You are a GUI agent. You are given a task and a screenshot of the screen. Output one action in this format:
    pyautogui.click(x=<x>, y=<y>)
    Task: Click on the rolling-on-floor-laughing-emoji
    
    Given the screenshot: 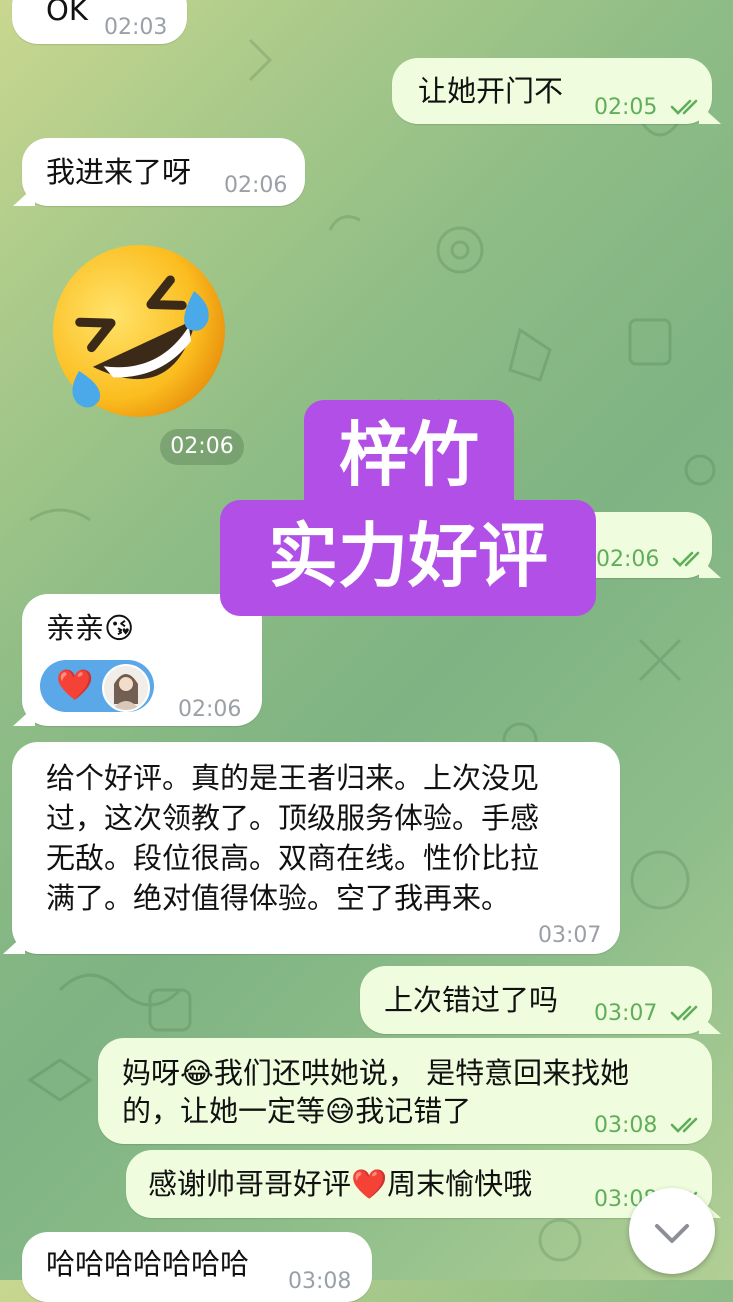 What is the action you would take?
    pyautogui.click(x=139, y=331)
    